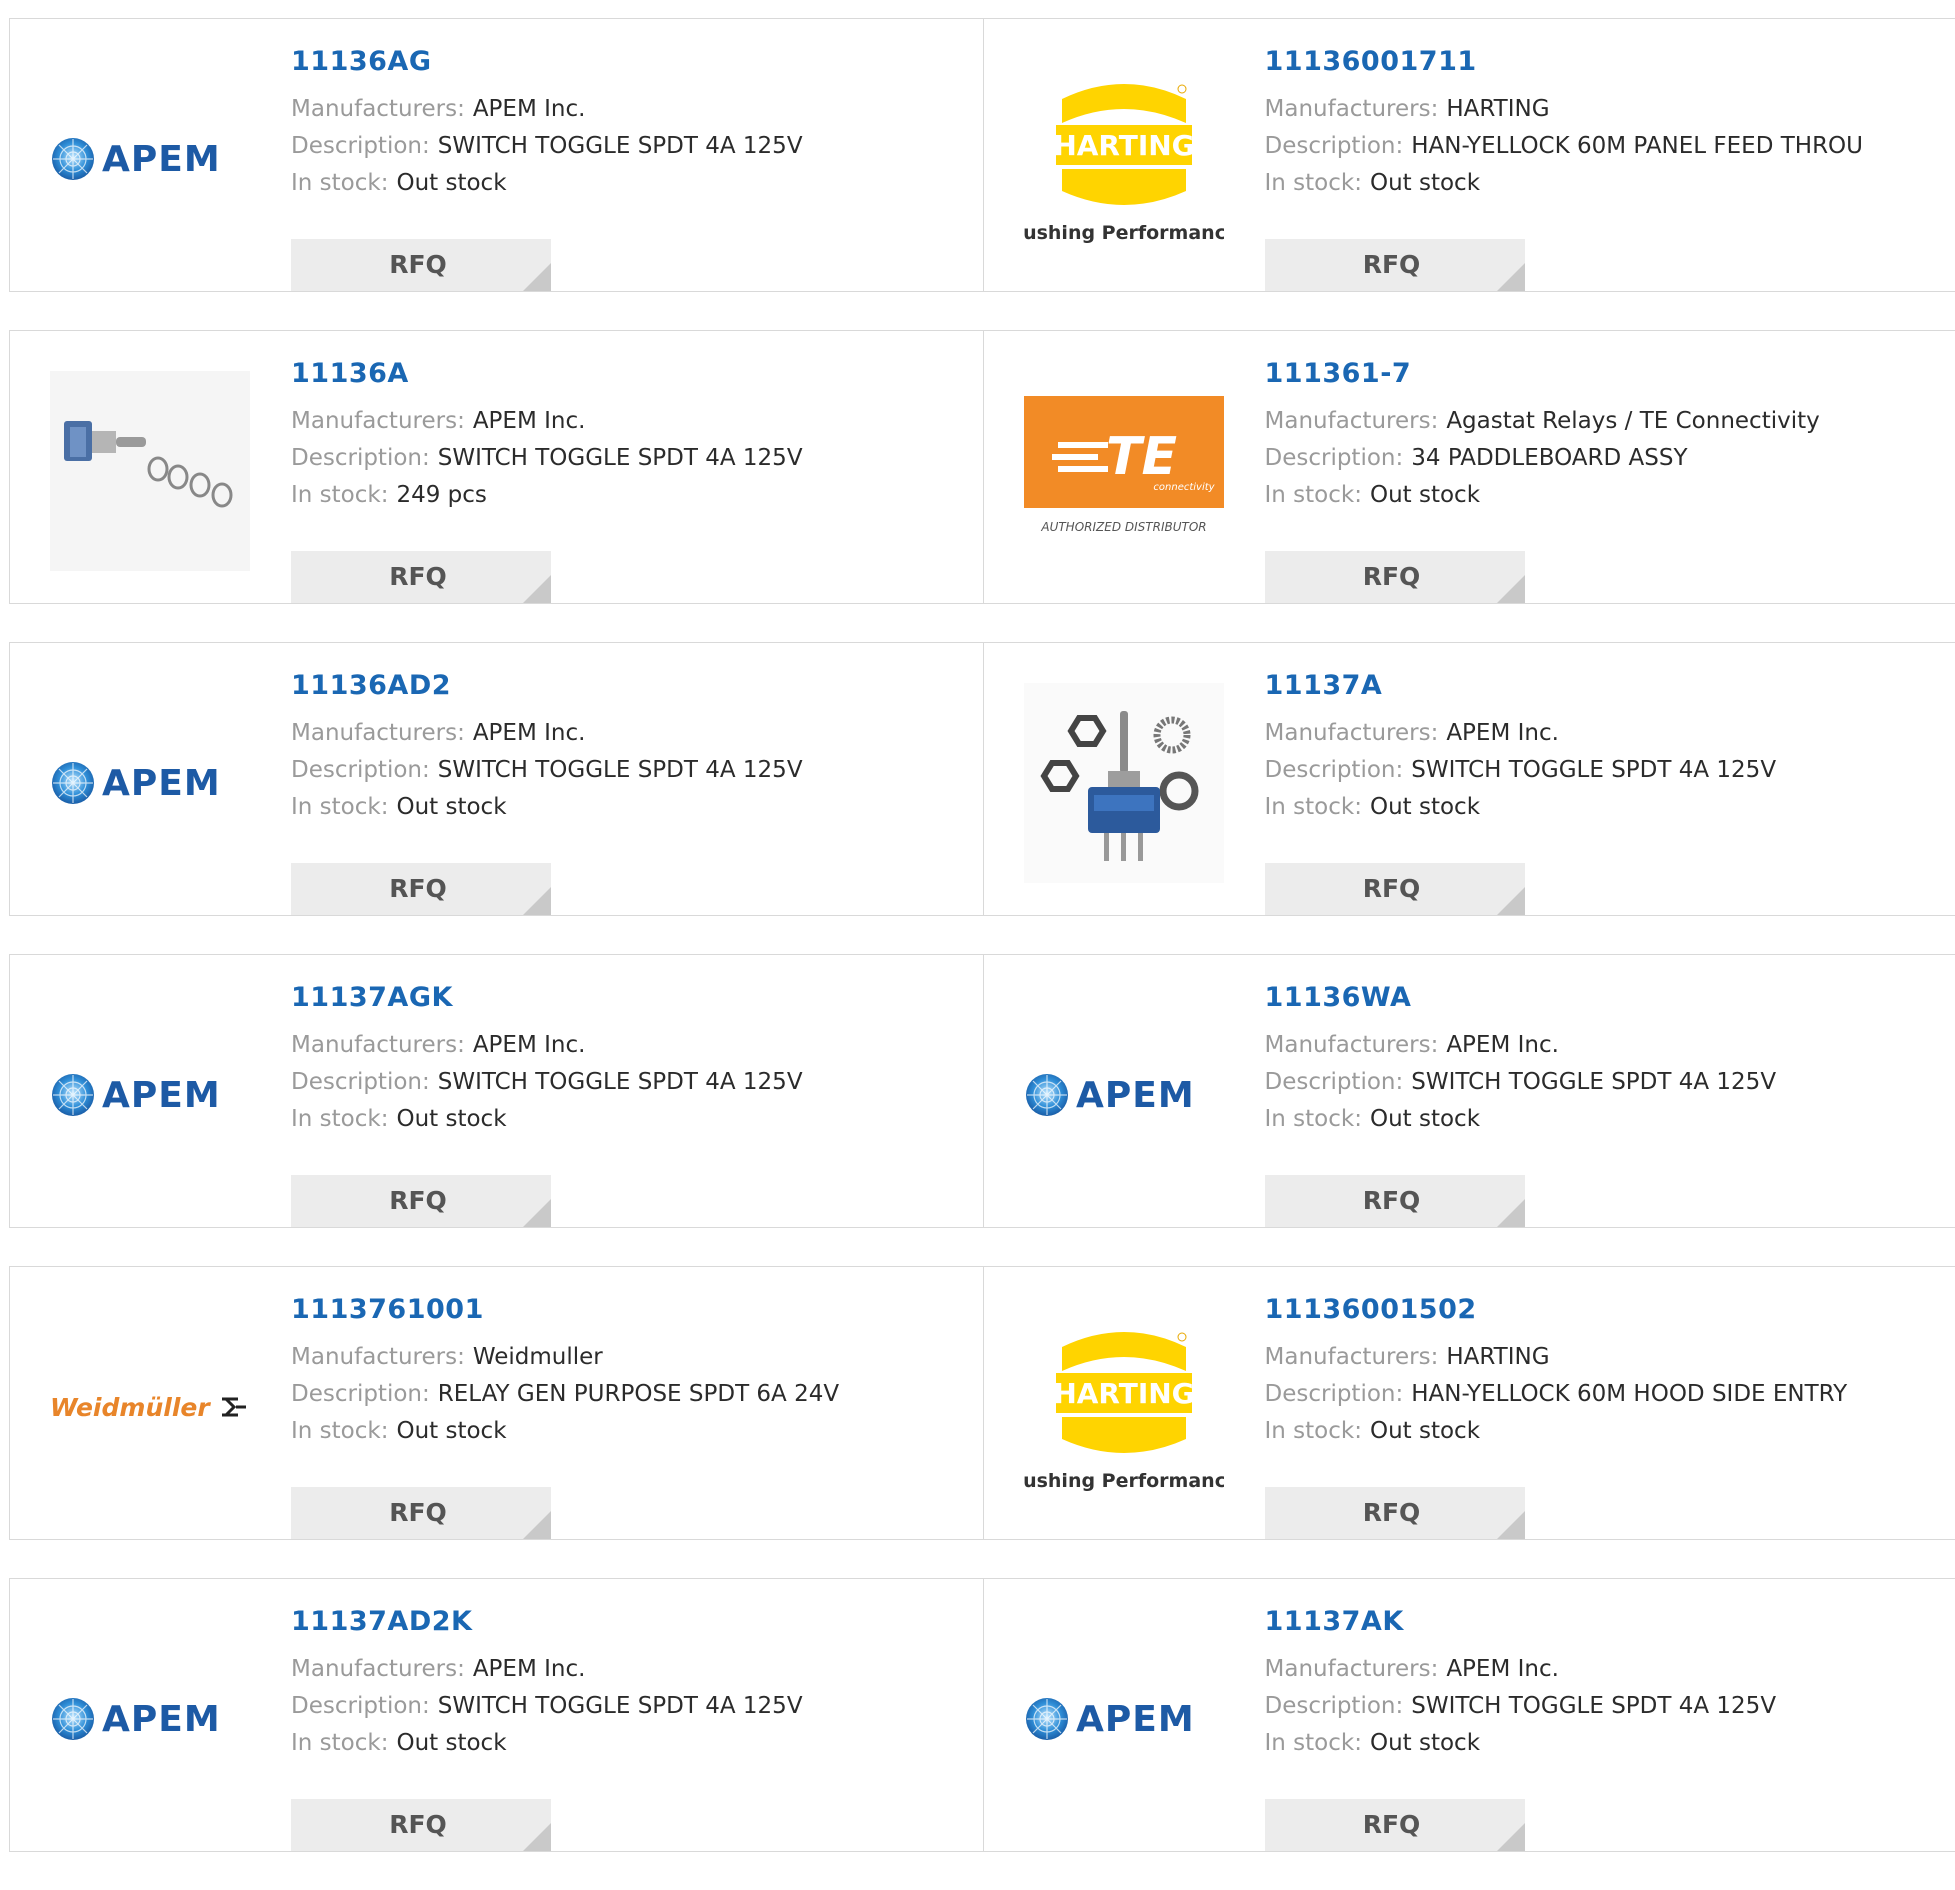 Image resolution: width=1955 pixels, height=1890 pixels. I want to click on part-number-link: 111361-7, so click(1542, 374).